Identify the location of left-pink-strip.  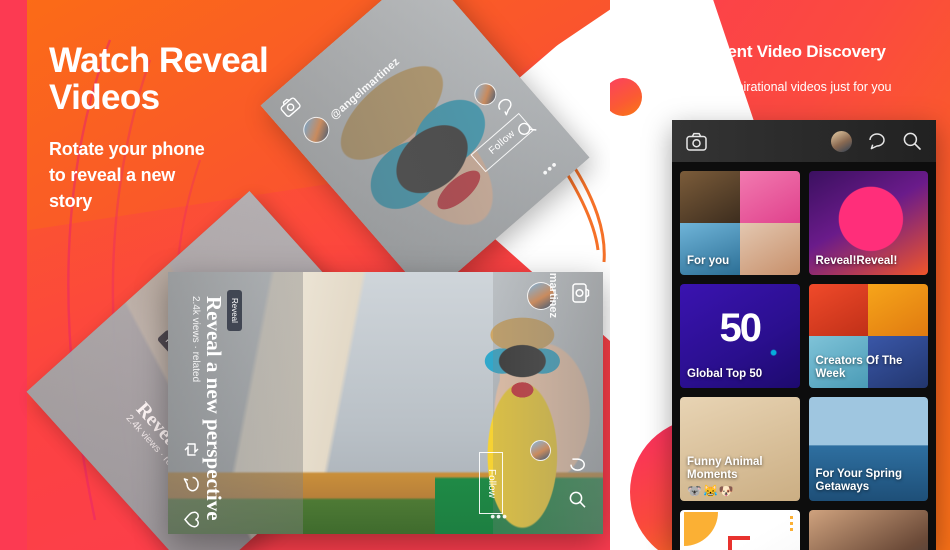
(13, 275).